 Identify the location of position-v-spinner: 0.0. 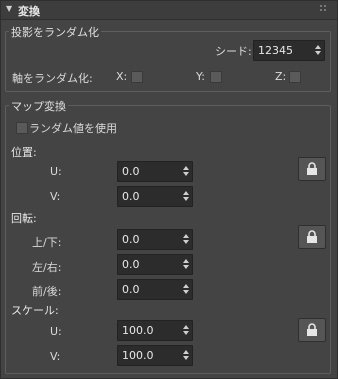
(155, 196).